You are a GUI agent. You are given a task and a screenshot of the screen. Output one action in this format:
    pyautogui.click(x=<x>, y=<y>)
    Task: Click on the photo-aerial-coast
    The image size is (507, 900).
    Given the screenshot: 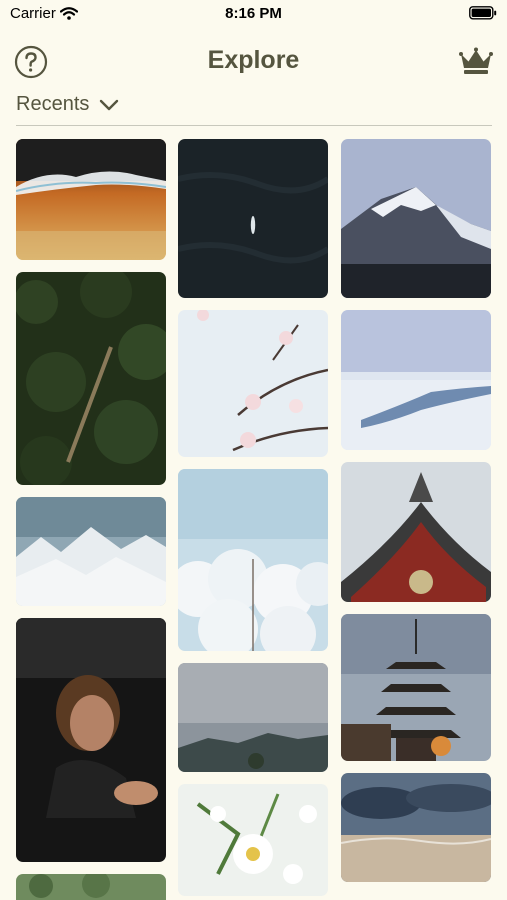 What is the action you would take?
    pyautogui.click(x=91, y=199)
    